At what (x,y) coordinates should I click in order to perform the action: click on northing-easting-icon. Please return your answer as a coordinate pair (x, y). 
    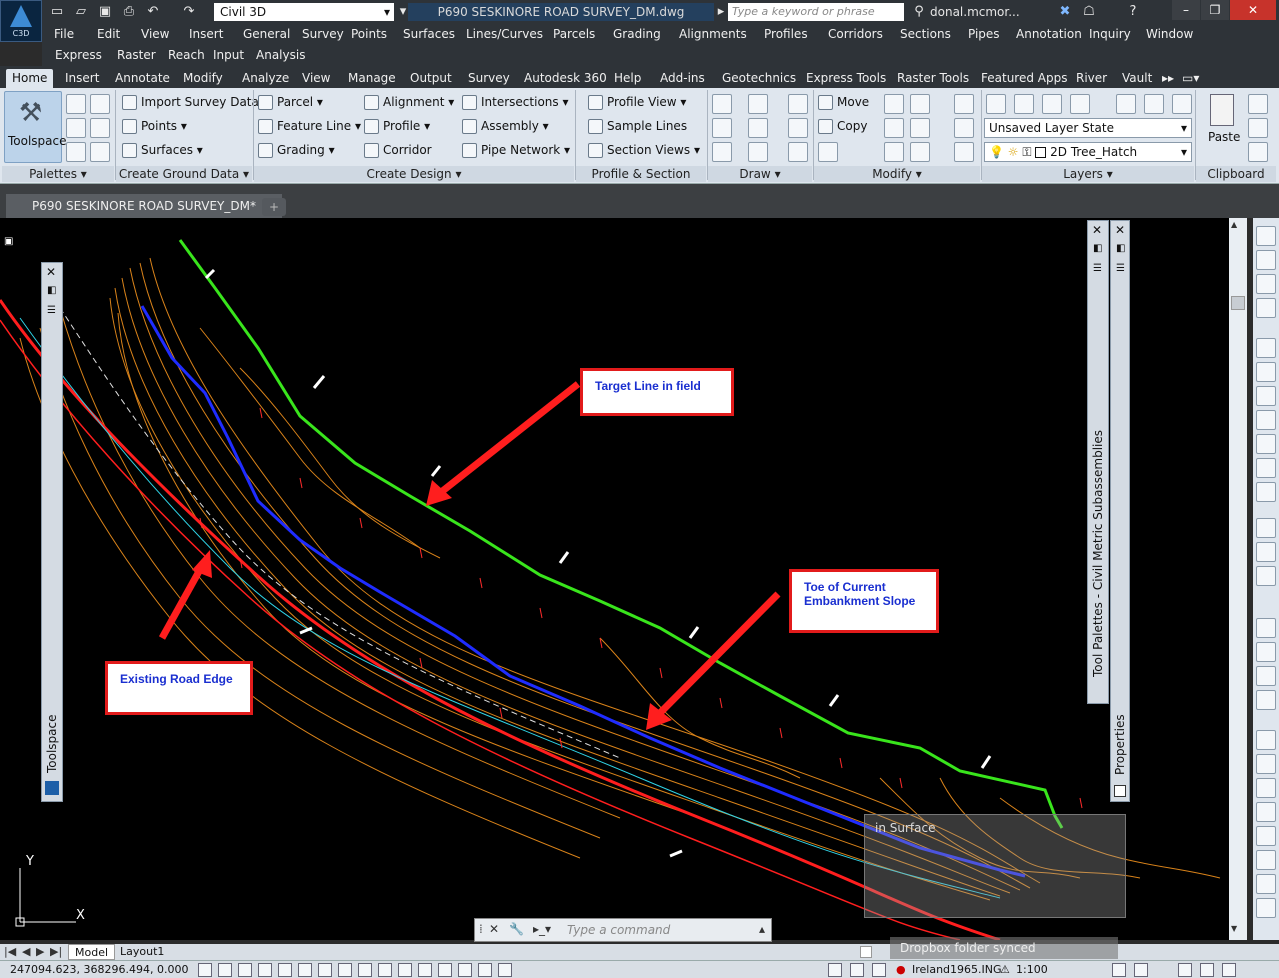
    Looking at the image, I should click on (1266, 396).